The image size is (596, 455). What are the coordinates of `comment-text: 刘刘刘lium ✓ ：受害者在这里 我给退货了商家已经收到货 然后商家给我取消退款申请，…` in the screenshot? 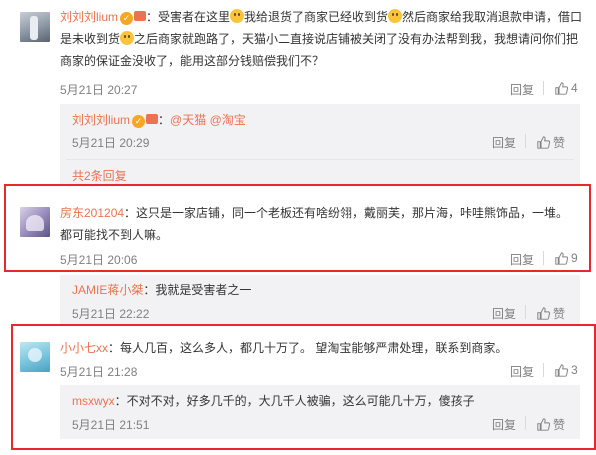 It's located at (321, 38).